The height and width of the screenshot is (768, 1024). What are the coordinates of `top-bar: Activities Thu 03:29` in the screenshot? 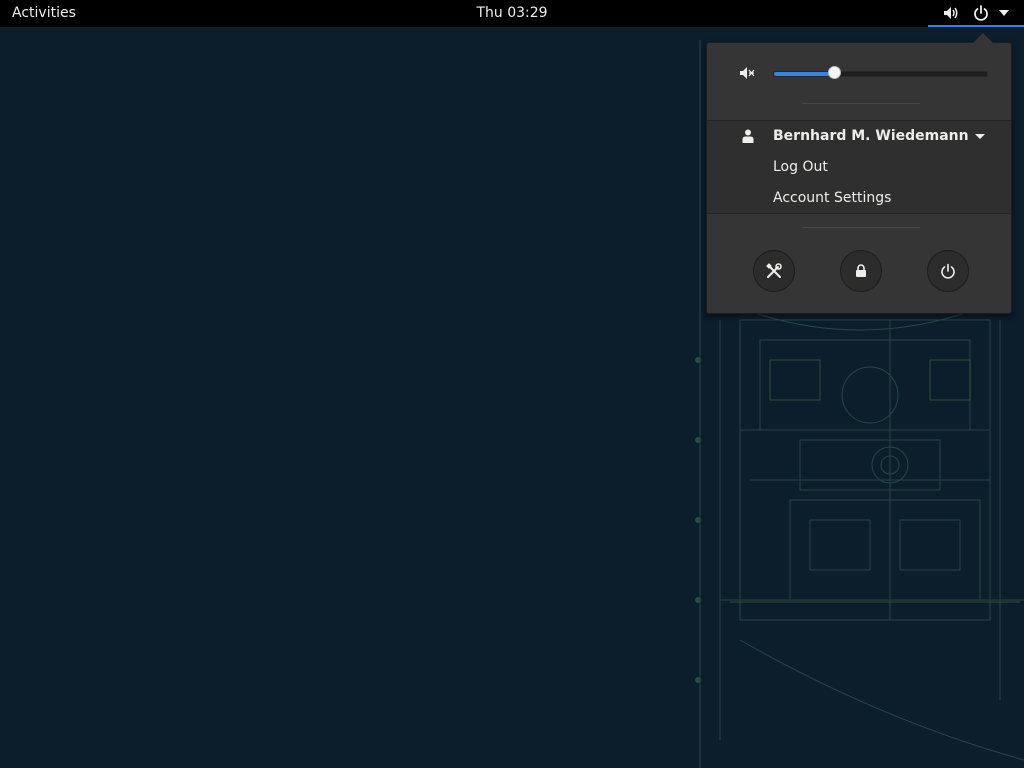 It's located at (512, 13).